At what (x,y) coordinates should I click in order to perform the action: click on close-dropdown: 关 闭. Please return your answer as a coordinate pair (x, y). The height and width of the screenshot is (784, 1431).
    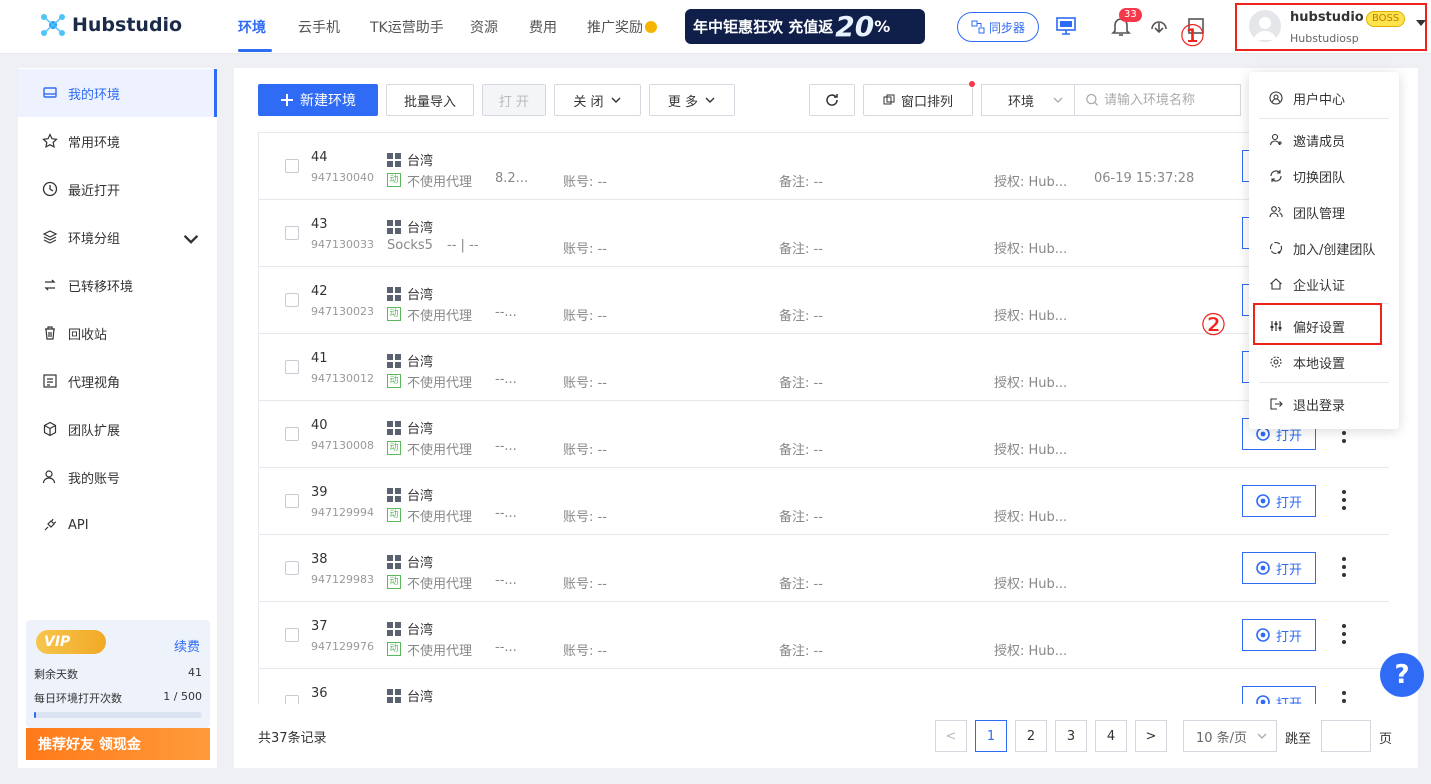
    Looking at the image, I should click on (597, 100).